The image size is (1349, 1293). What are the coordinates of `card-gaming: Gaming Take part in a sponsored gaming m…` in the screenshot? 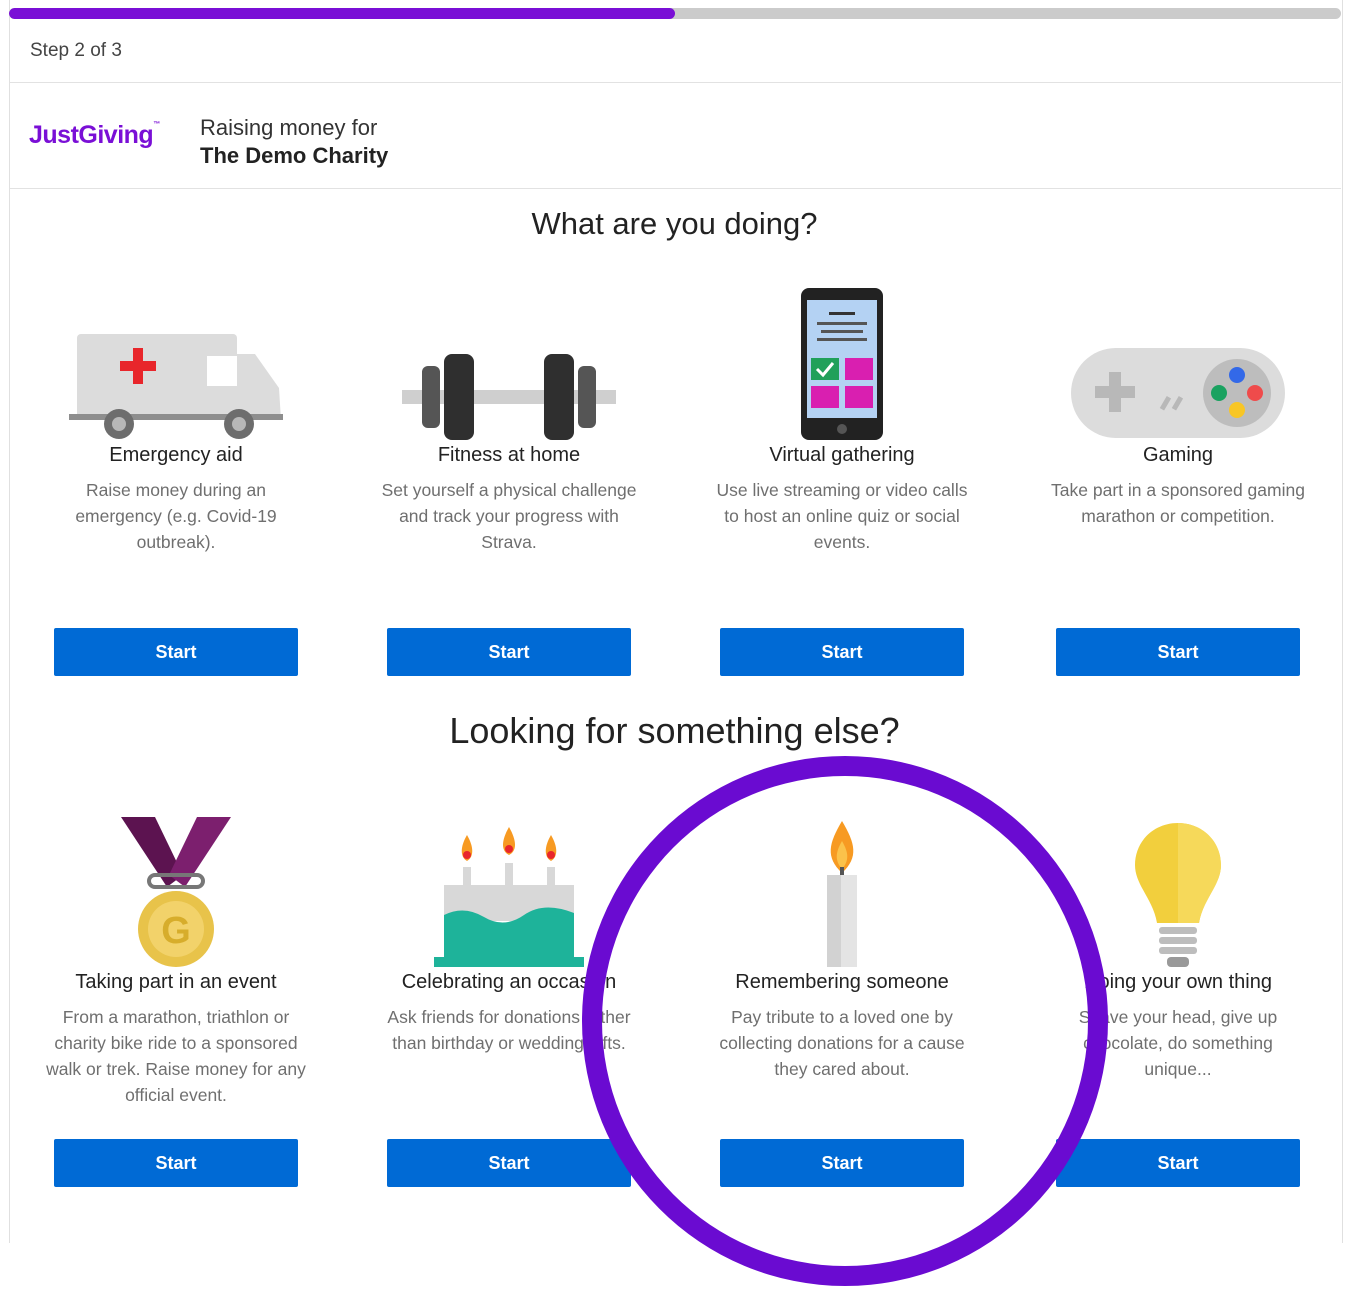 It's located at (1178, 399).